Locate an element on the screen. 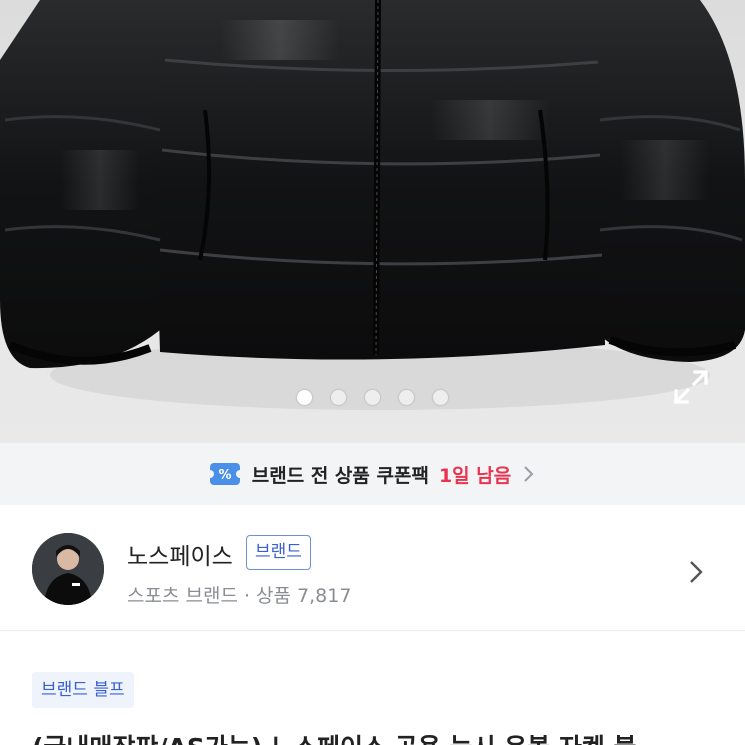 The width and height of the screenshot is (745, 745). coupon-banner: % 브랜드 전 상품 쿠폰팩 1일 남음 is located at coordinates (372, 474).